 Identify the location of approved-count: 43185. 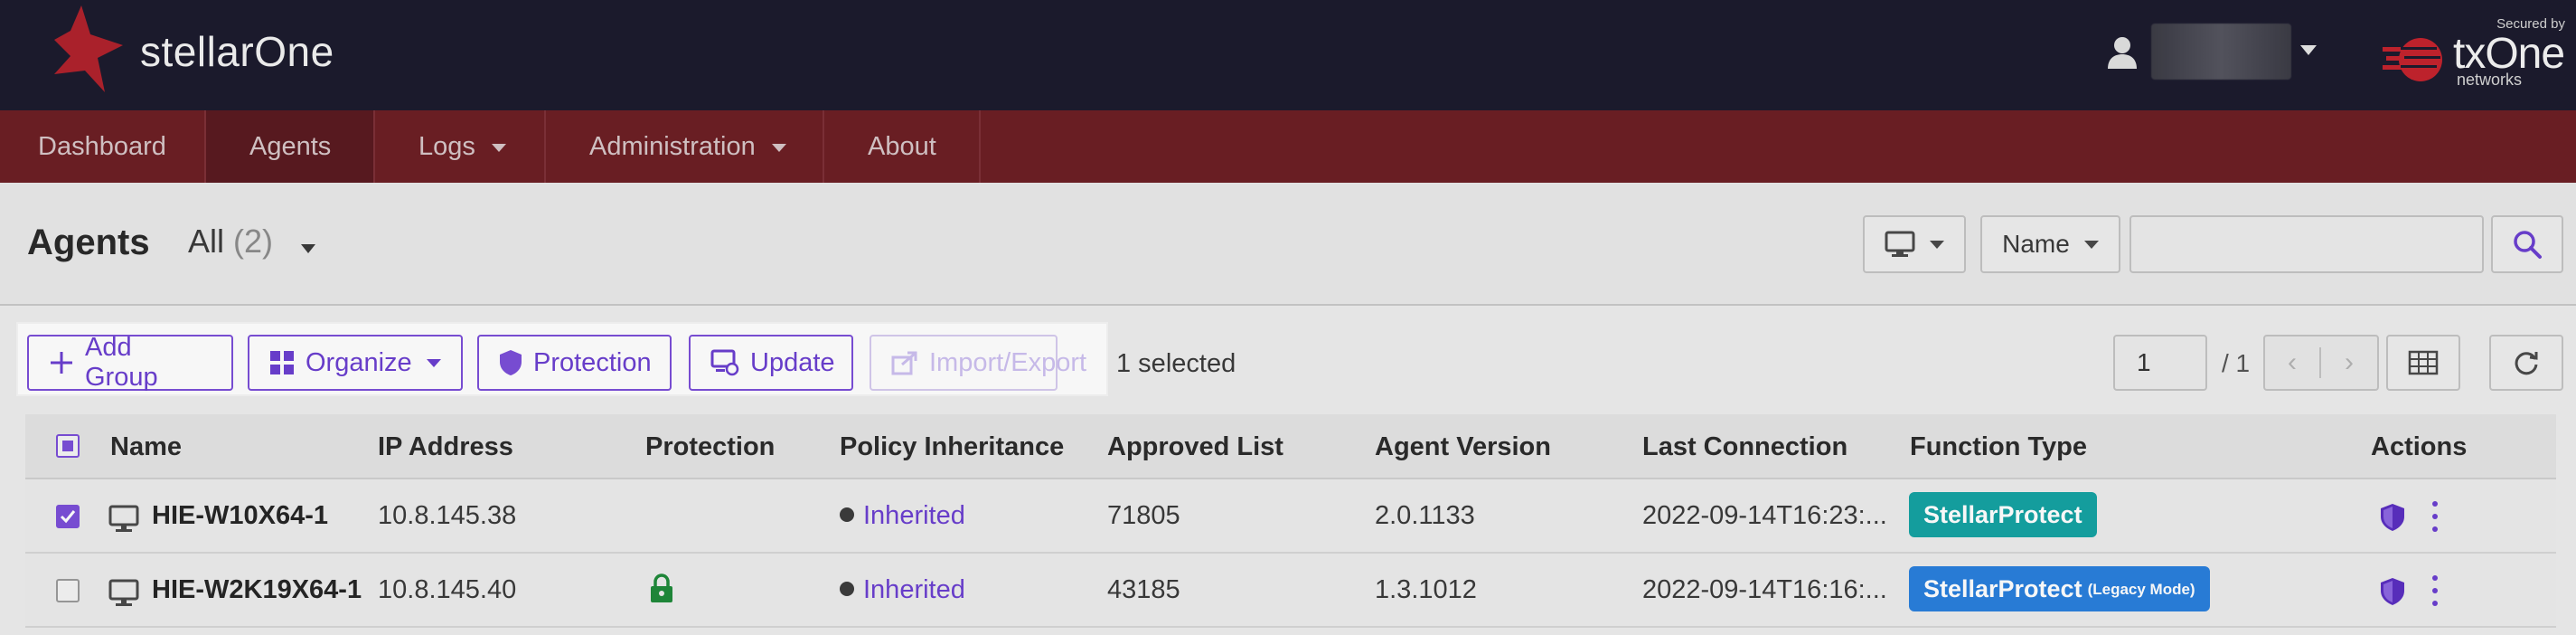
(1143, 589).